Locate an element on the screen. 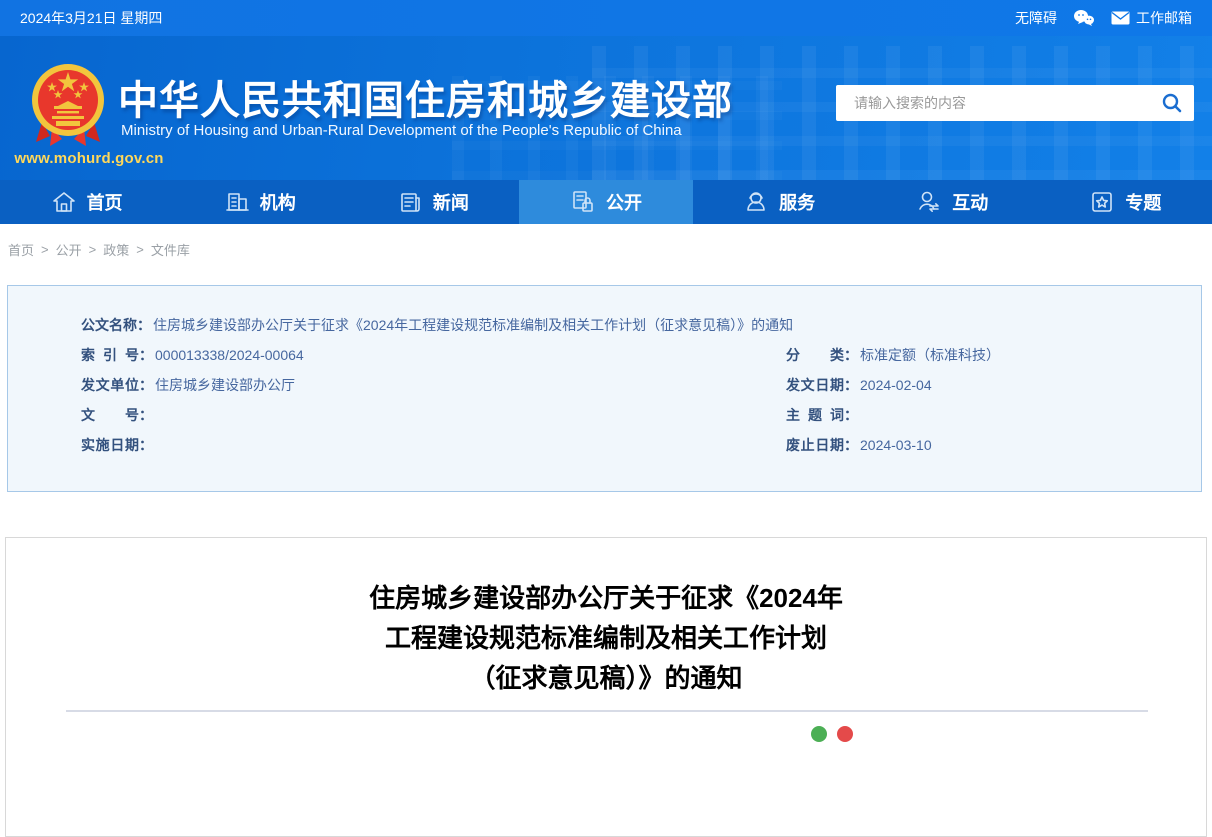 The image size is (1212, 837). article-title-line: （征求意见稿）》的通知 is located at coordinates (606, 678).